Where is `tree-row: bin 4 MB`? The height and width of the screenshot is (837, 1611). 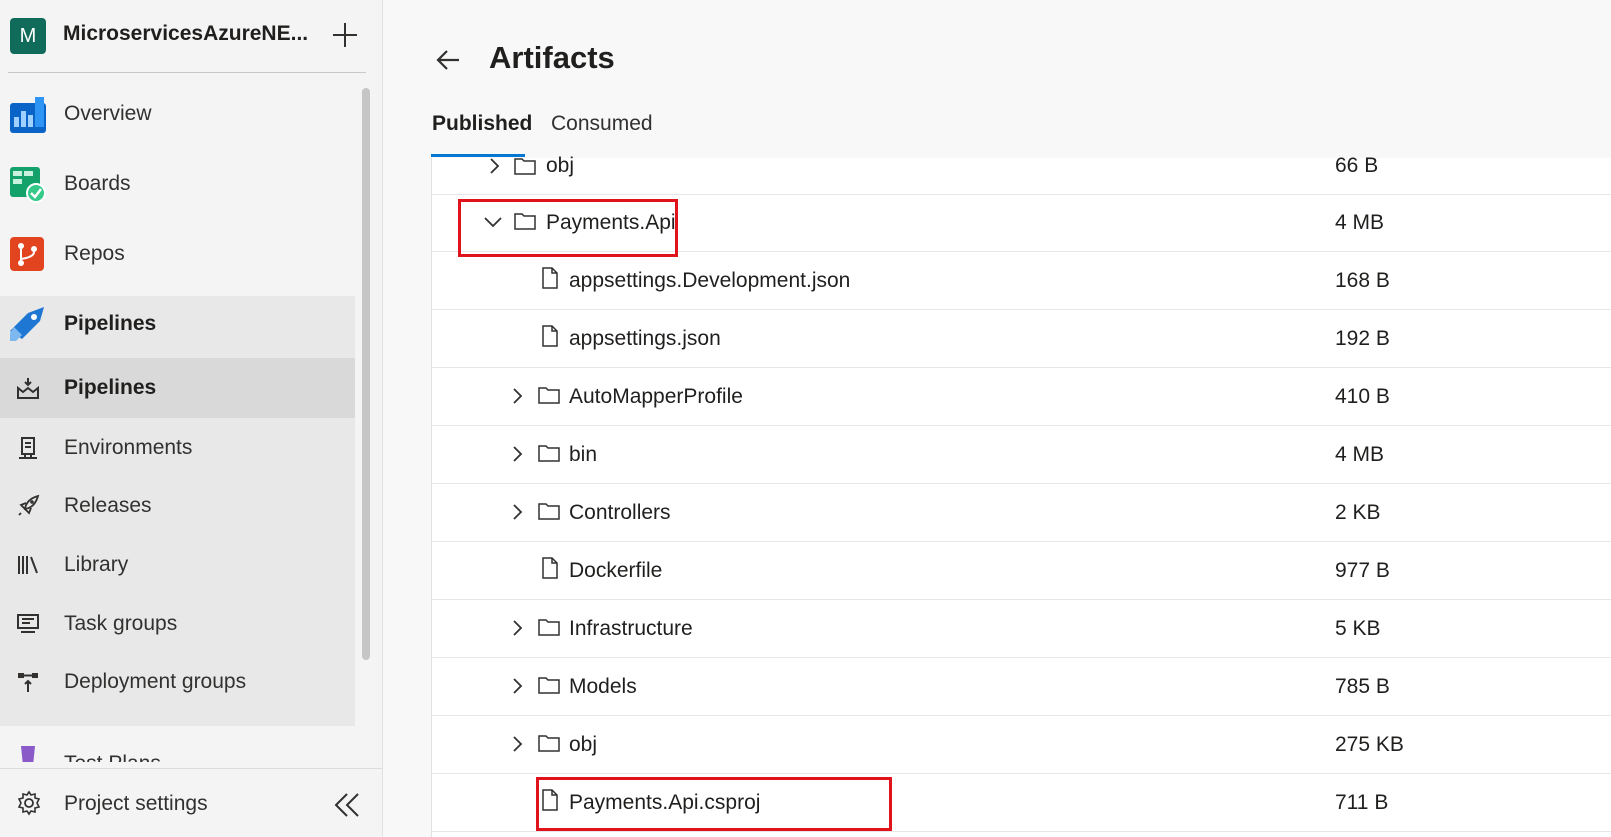 tree-row: bin 4 MB is located at coordinates (1021, 454).